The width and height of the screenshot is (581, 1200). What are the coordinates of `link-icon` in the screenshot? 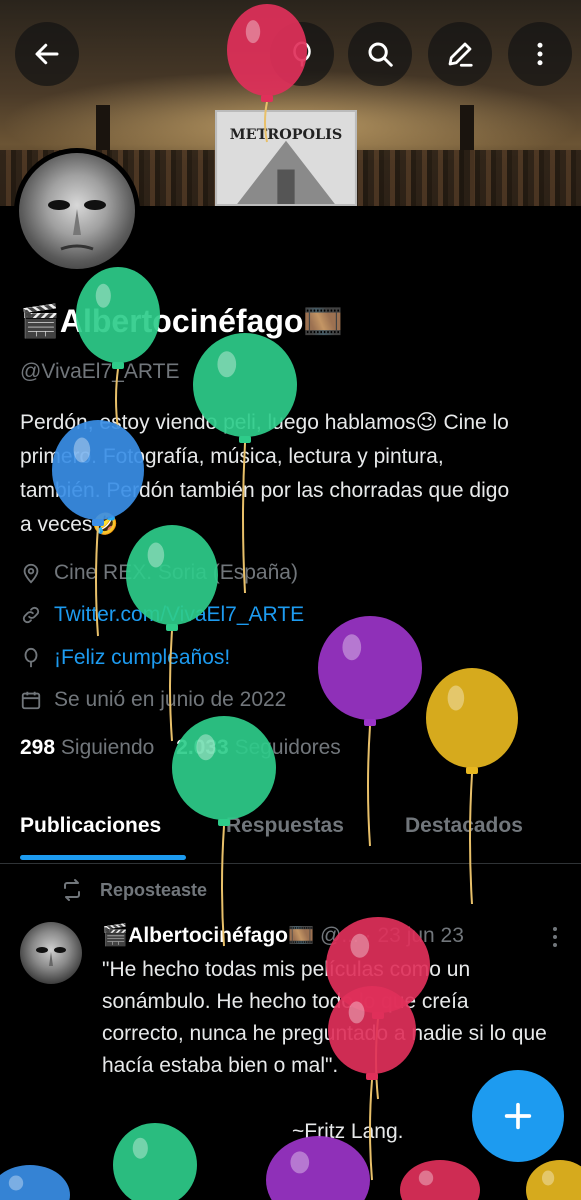 It's located at (31, 615).